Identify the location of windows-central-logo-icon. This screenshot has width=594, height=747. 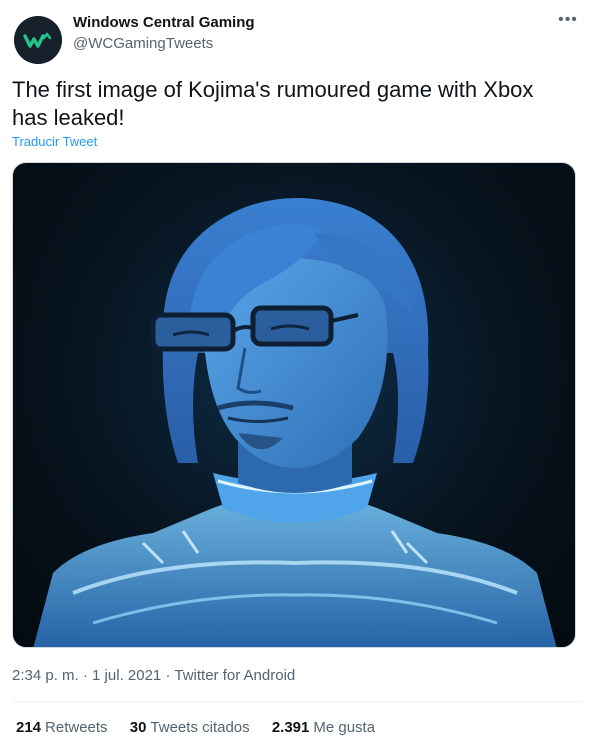
(38, 40).